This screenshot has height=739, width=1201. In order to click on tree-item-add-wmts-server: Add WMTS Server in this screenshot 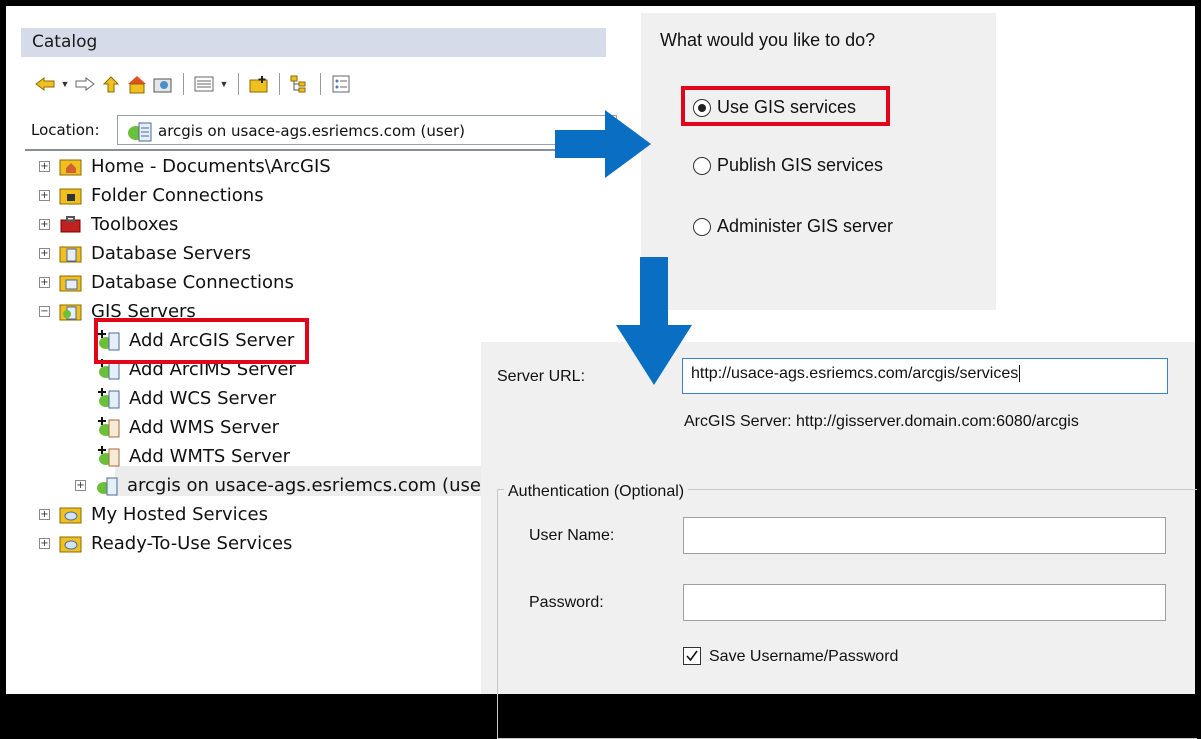, I will do `click(193, 456)`.